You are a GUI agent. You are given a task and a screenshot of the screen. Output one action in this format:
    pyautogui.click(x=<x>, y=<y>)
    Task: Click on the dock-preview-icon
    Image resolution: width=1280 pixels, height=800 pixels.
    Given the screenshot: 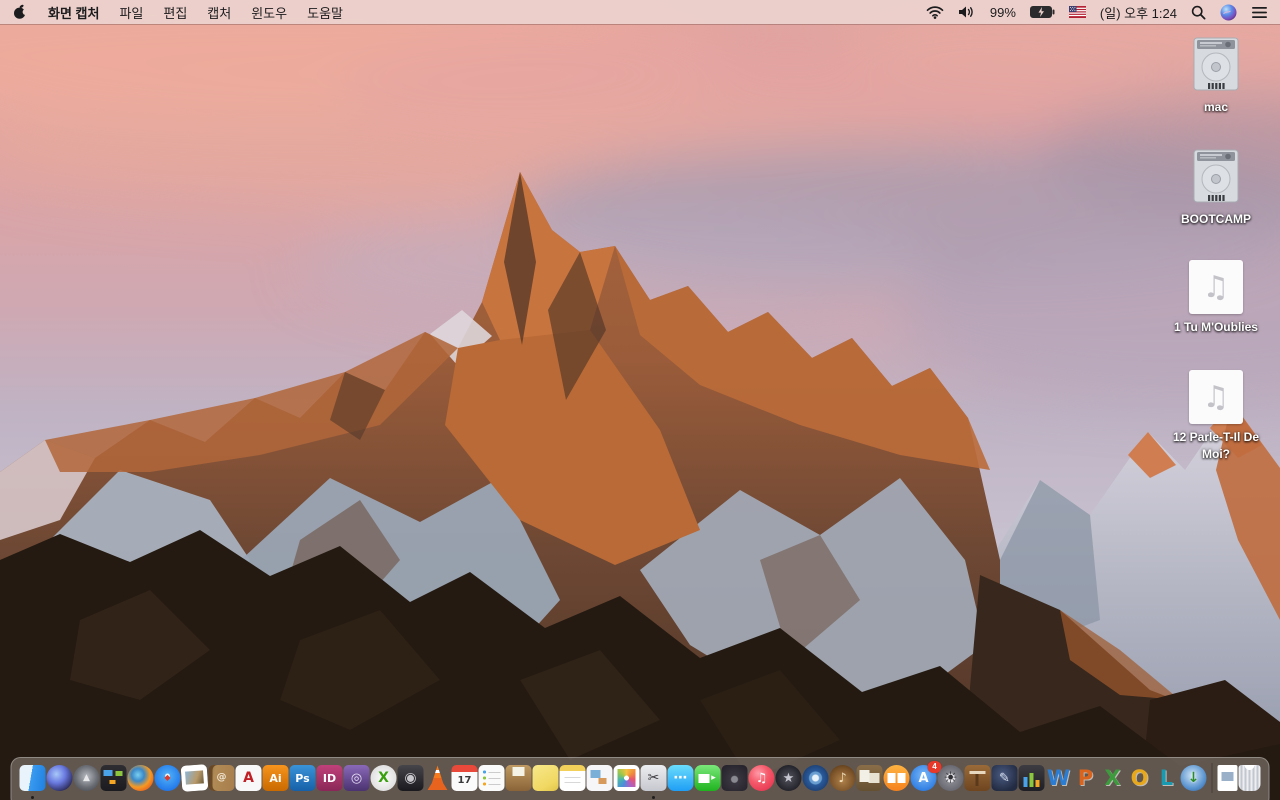 What is the action you would take?
    pyautogui.click(x=599, y=778)
    